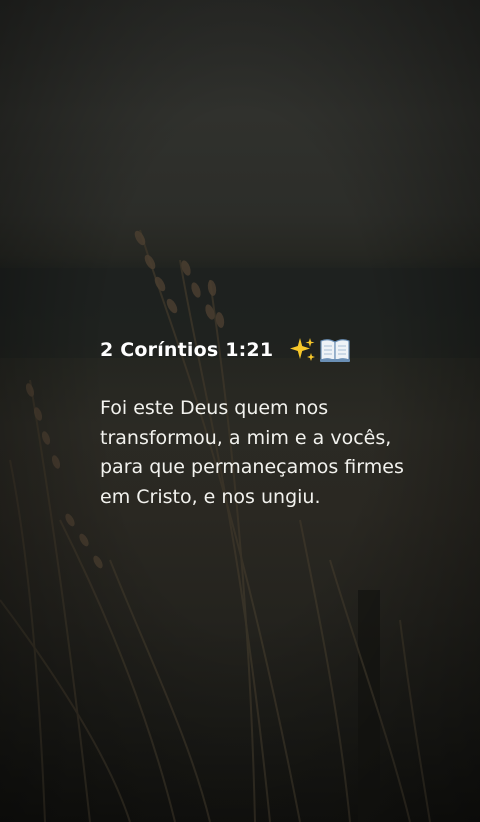 The image size is (480, 822). Describe the element at coordinates (335, 351) in the screenshot. I see `open-book-icon` at that location.